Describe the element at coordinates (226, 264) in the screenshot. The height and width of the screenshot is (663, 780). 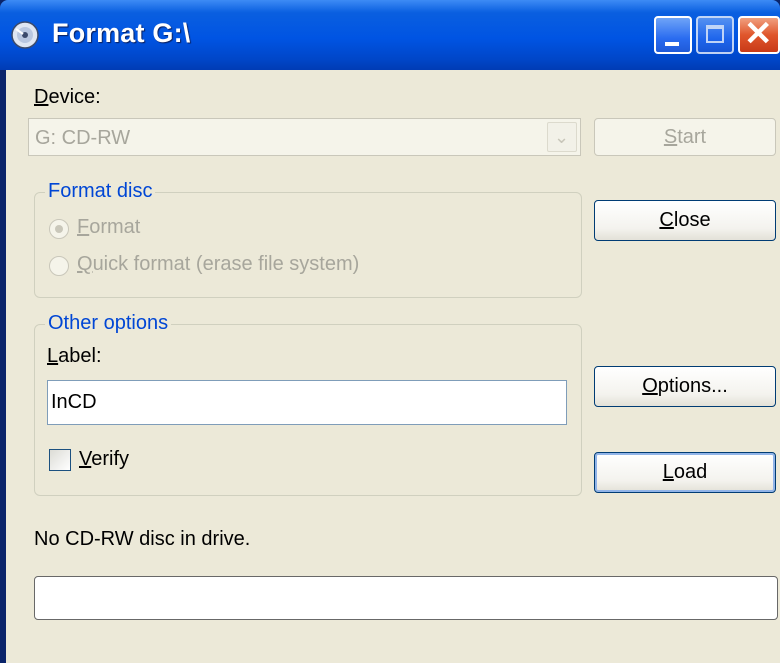
I see `quick-text: uick format (erase file system)` at that location.